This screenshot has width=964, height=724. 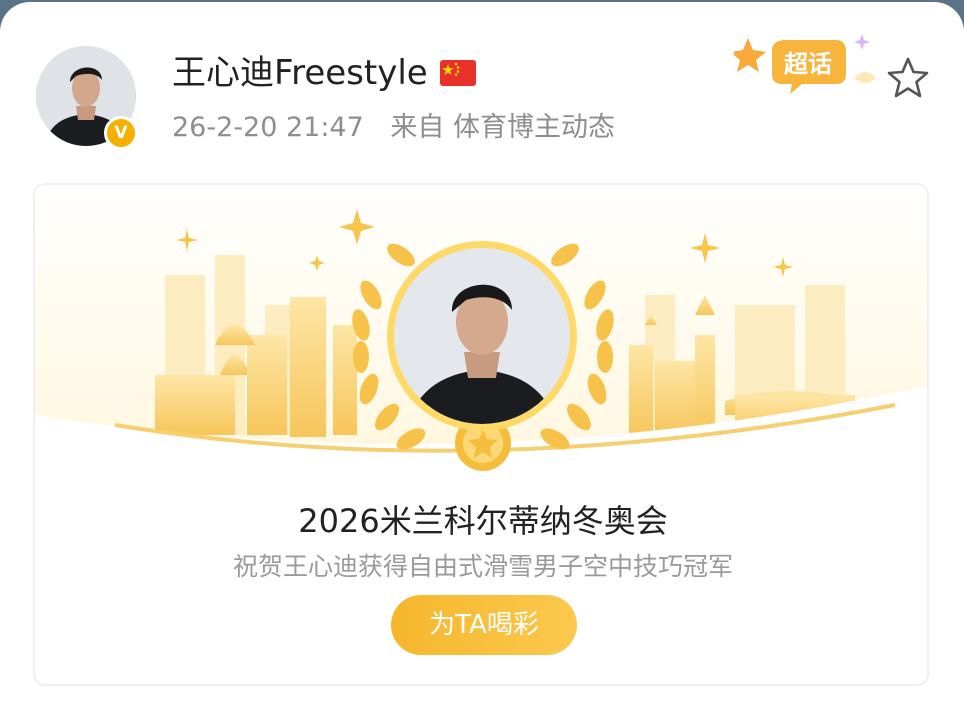 I want to click on cheer-button: 为TA喝彩, so click(x=484, y=625).